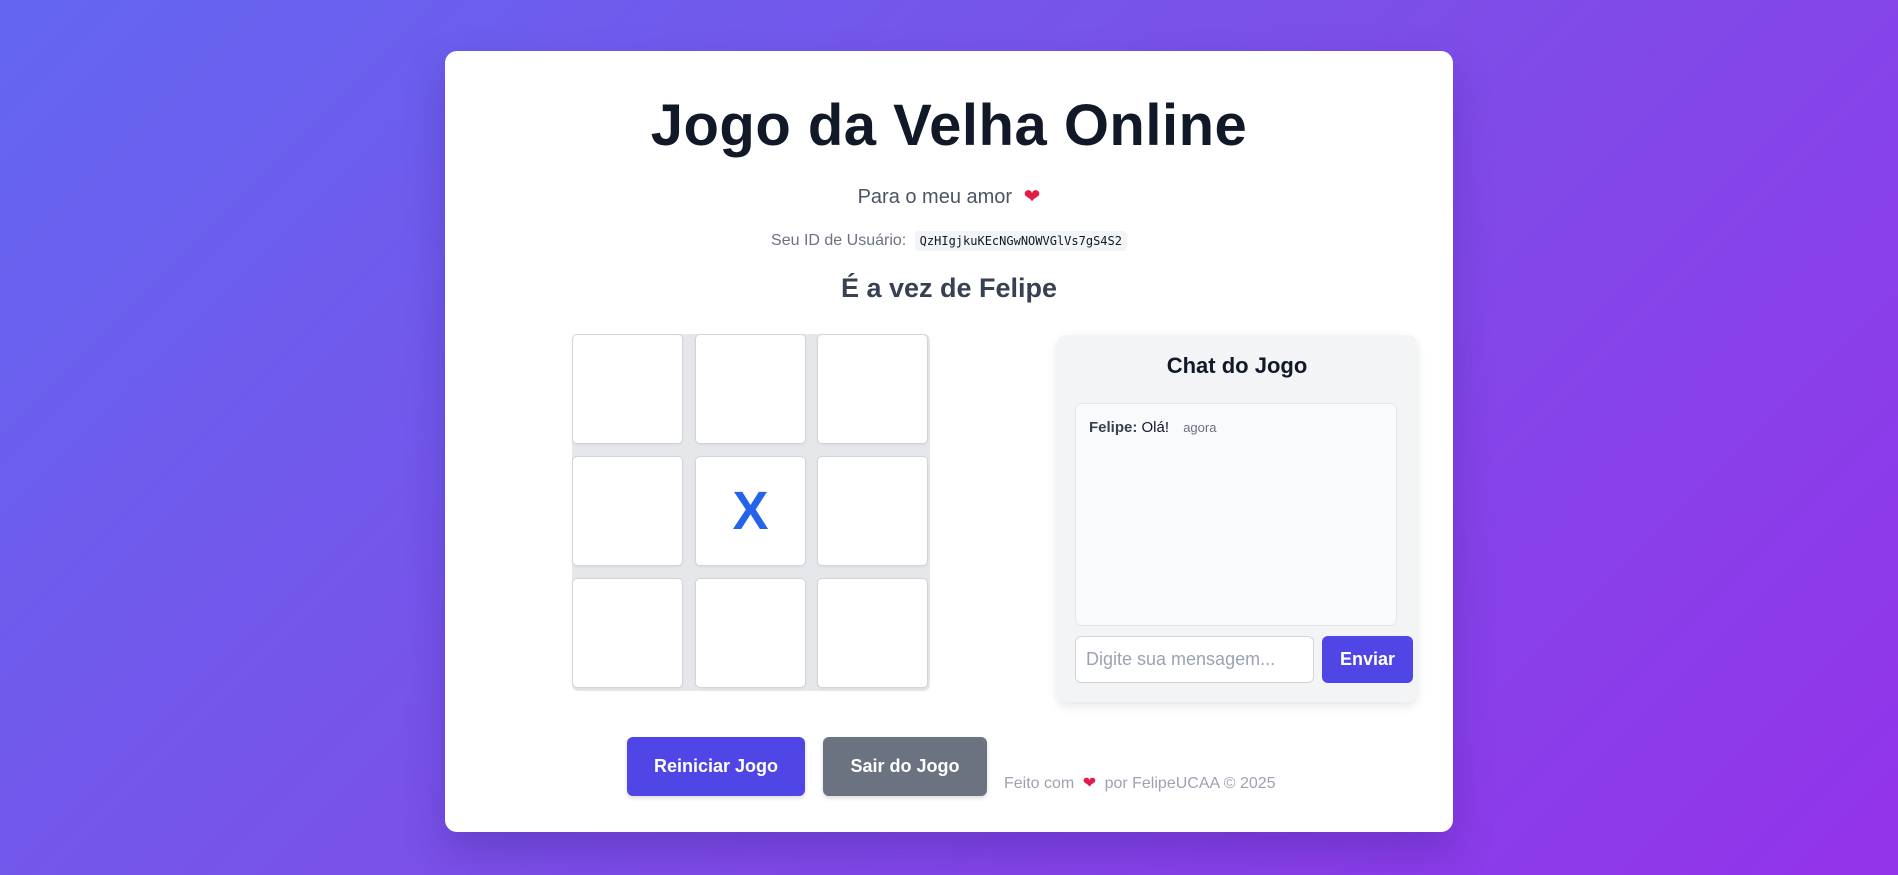 This screenshot has width=1898, height=875. Describe the element at coordinates (1236, 514) in the screenshot. I see `chat-messages: Felipe: Olá! agora` at that location.